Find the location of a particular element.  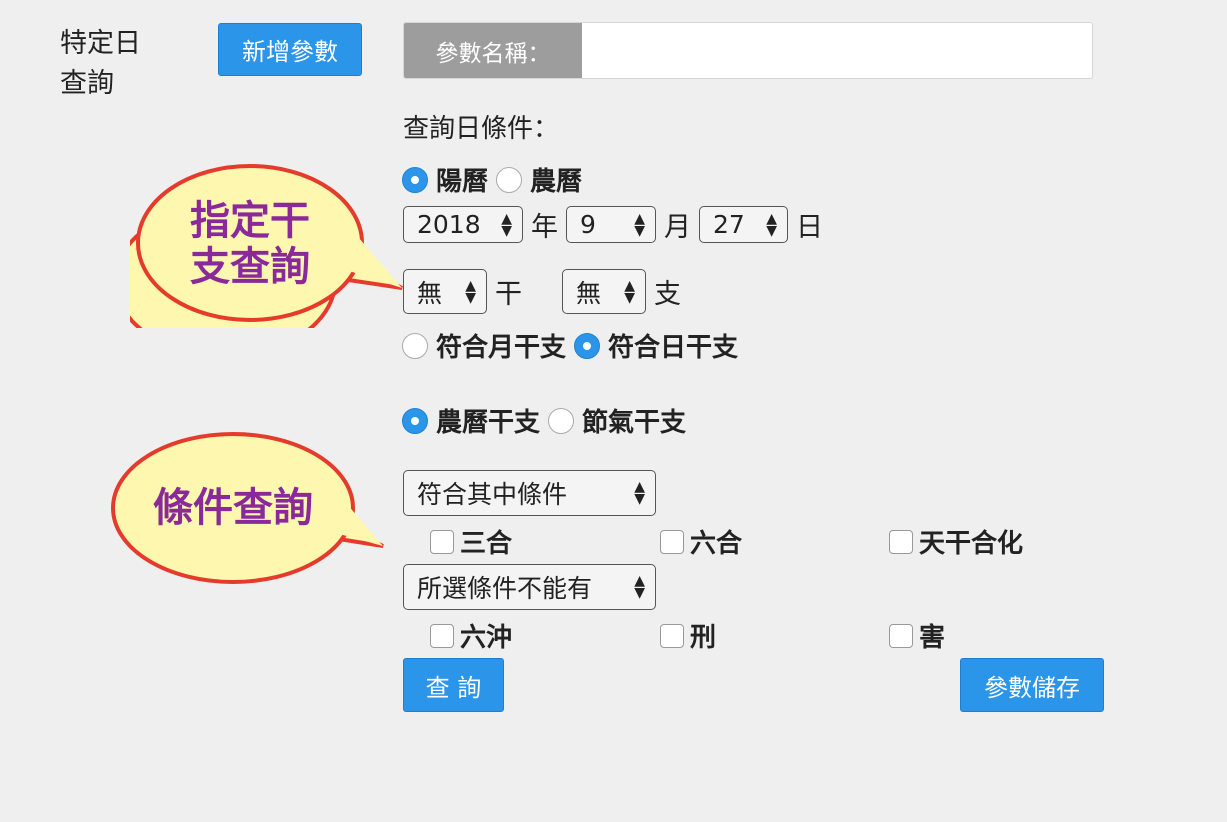

radio-lunar-ganzhi-label: 農曆干支 is located at coordinates (488, 420).